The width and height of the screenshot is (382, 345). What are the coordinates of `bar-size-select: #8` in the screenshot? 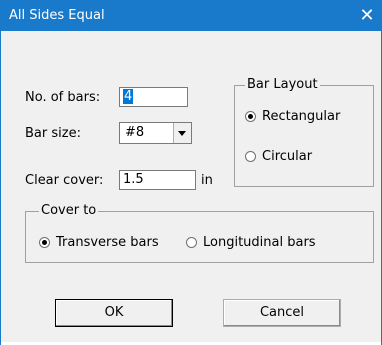 It's located at (155, 133).